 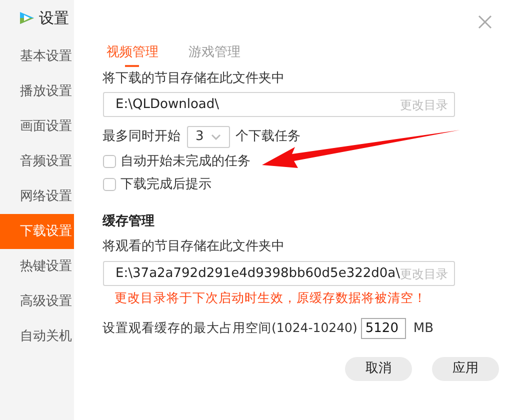 I want to click on sidebar-item: 自动关机, so click(x=37, y=336).